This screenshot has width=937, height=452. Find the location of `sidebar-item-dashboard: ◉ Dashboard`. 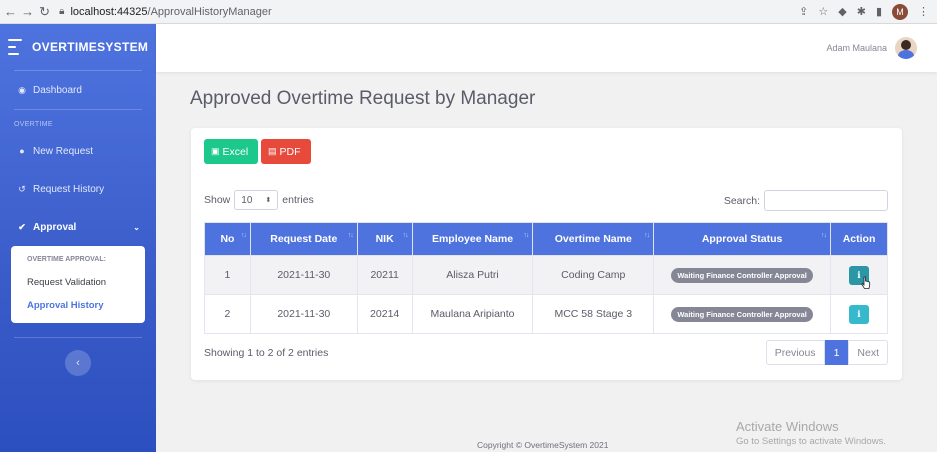

sidebar-item-dashboard: ◉ Dashboard is located at coordinates (78, 90).